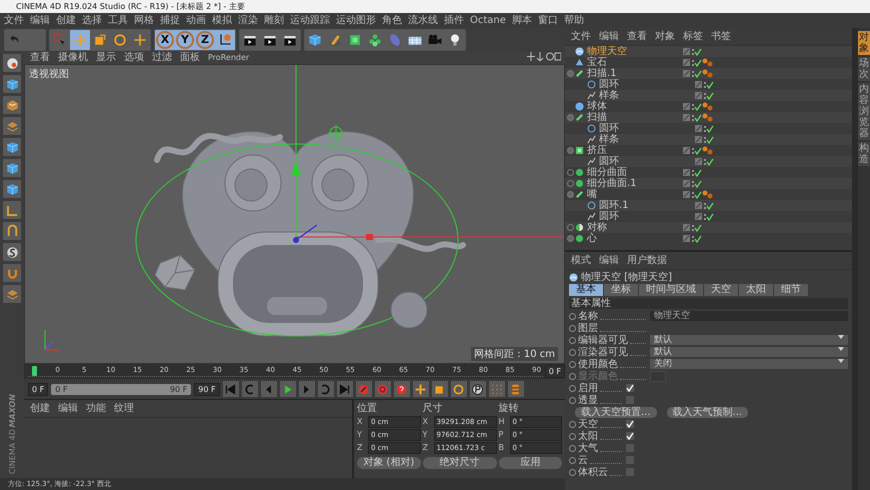 The image size is (870, 490). Describe the element at coordinates (222, 20) in the screenshot. I see `menu-item: 模拟` at that location.